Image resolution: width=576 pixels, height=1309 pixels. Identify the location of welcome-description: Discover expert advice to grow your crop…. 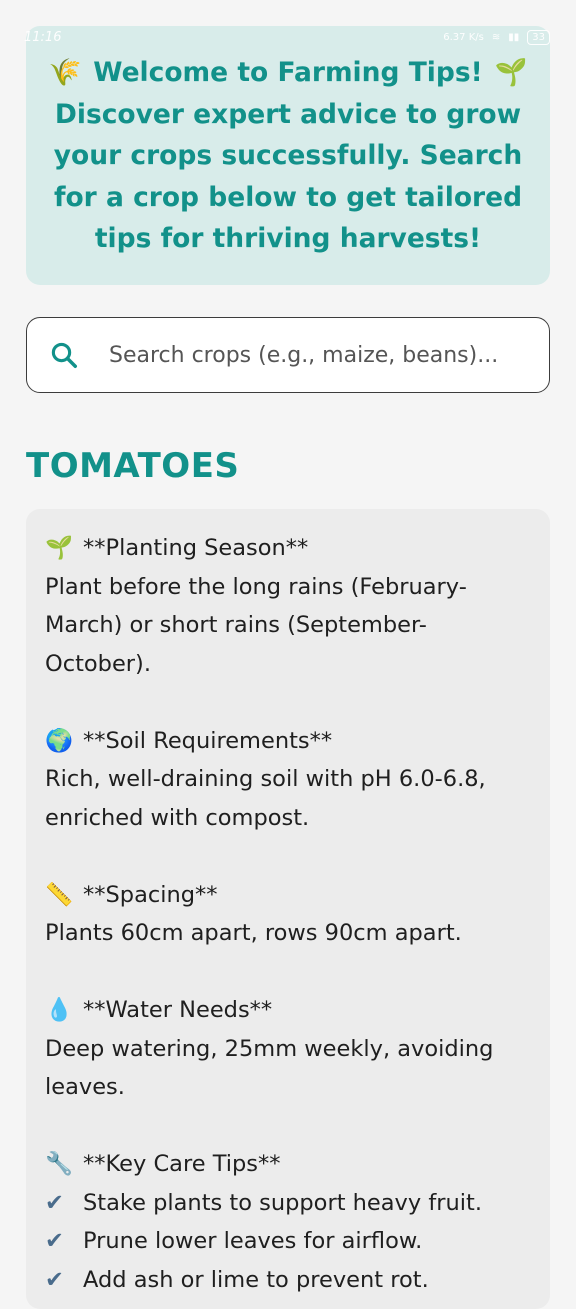
(288, 176).